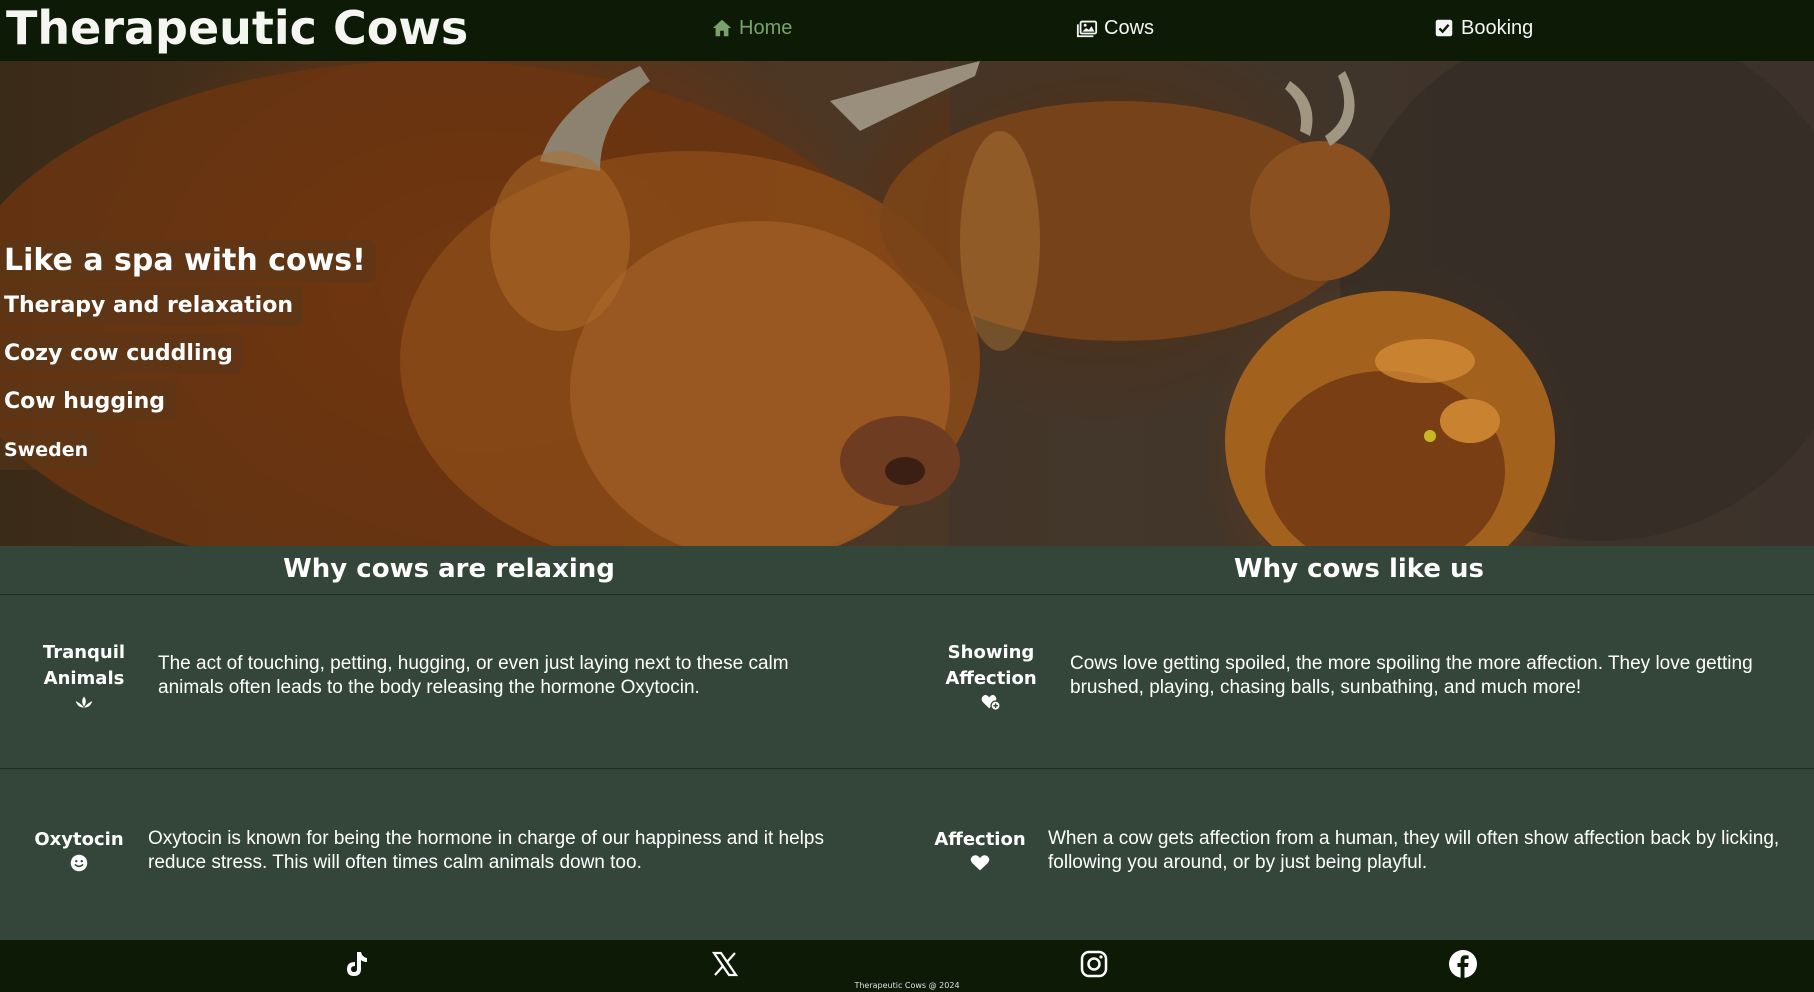  I want to click on copyright-text: Therapeutic Cows @ 2024, so click(907, 985).